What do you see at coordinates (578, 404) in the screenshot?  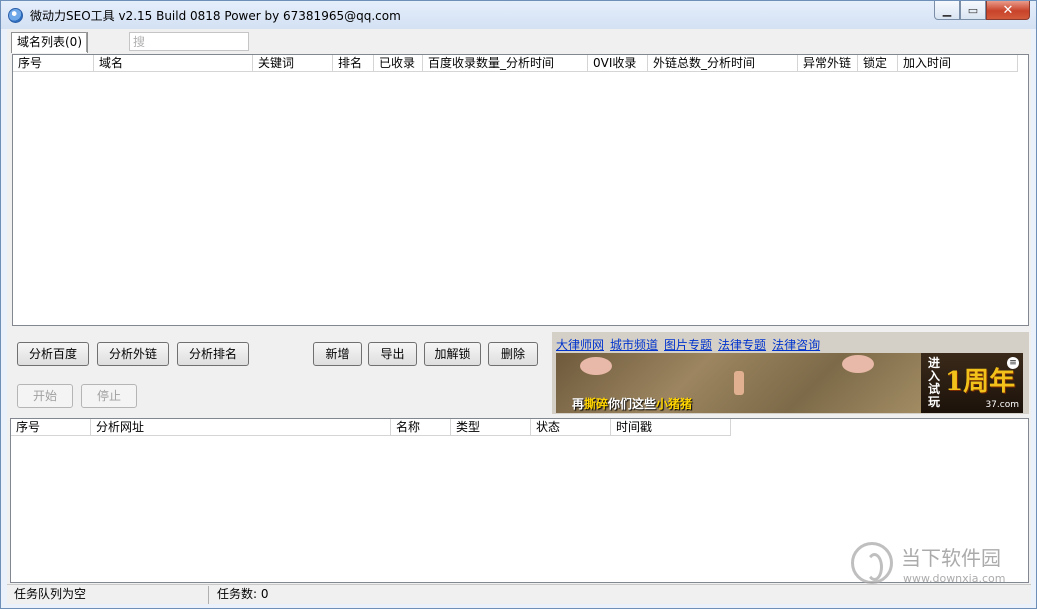 I see `ad-caption-prefix: 再` at bounding box center [578, 404].